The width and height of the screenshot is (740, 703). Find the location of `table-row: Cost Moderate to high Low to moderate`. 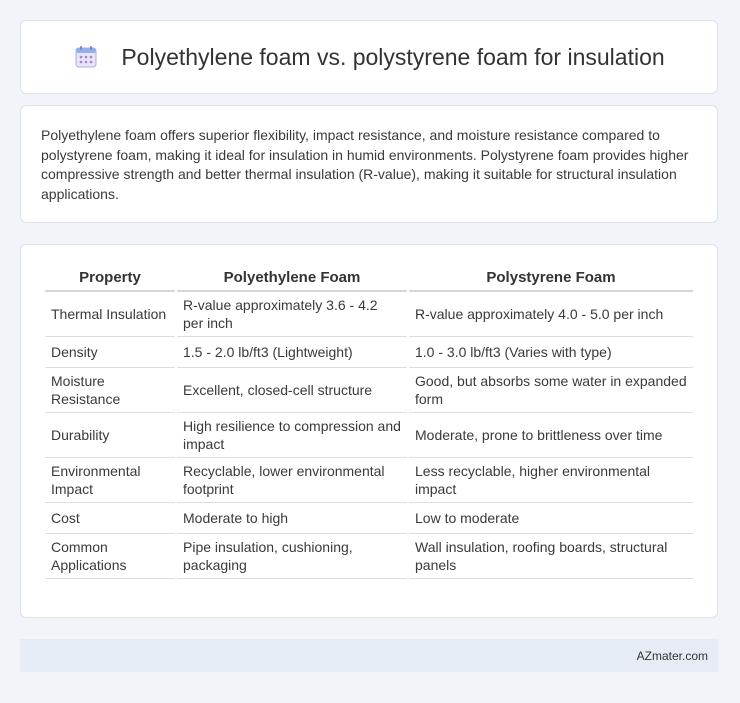

table-row: Cost Moderate to high Low to moderate is located at coordinates (369, 518).